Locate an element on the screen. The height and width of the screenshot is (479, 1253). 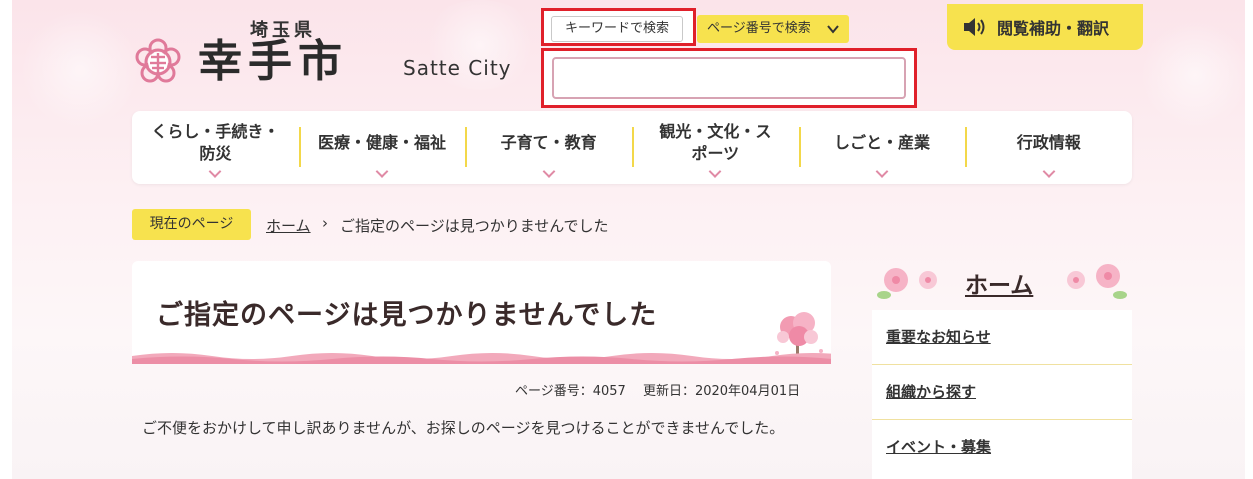
breadcrumb-label: 現在のページ is located at coordinates (191, 224).